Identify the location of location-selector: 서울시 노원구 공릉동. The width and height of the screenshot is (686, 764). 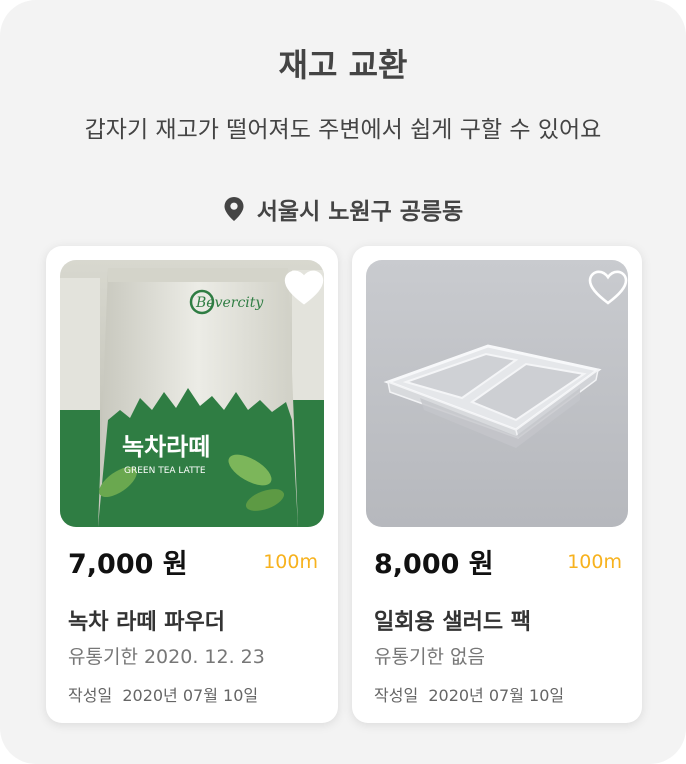
(343, 209).